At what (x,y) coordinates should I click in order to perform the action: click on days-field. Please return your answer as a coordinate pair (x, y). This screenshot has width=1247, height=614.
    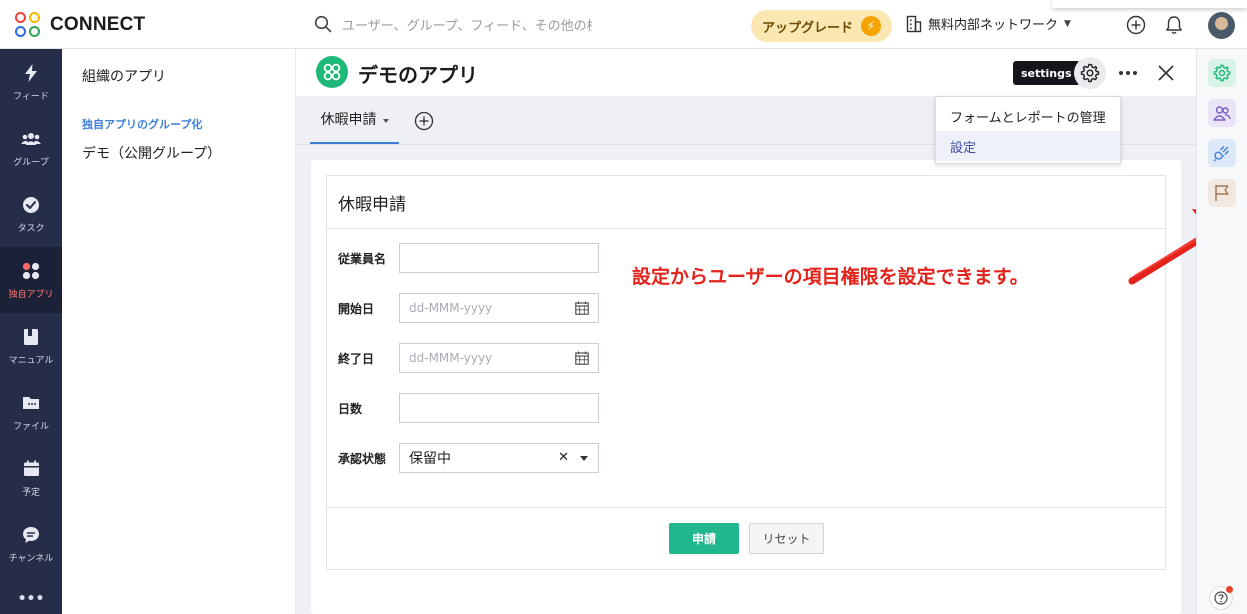
    Looking at the image, I should click on (499, 408).